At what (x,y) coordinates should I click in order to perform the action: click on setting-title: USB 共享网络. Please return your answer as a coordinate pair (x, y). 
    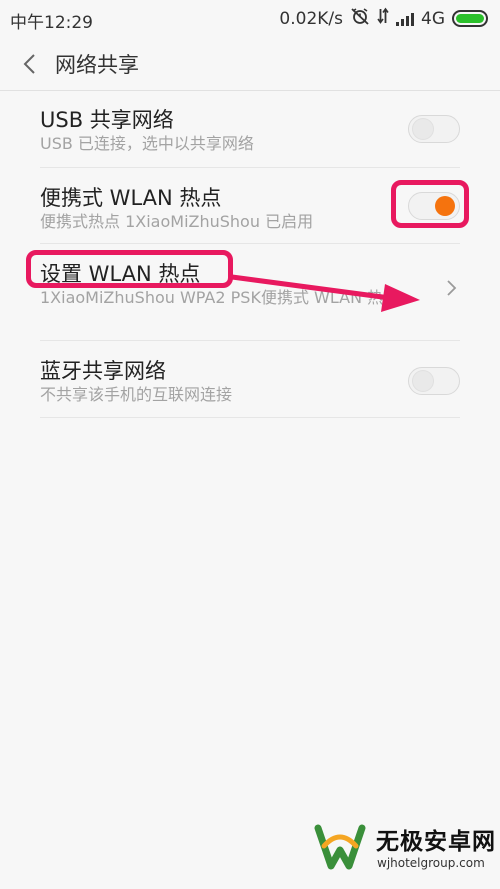
    Looking at the image, I should click on (107, 120).